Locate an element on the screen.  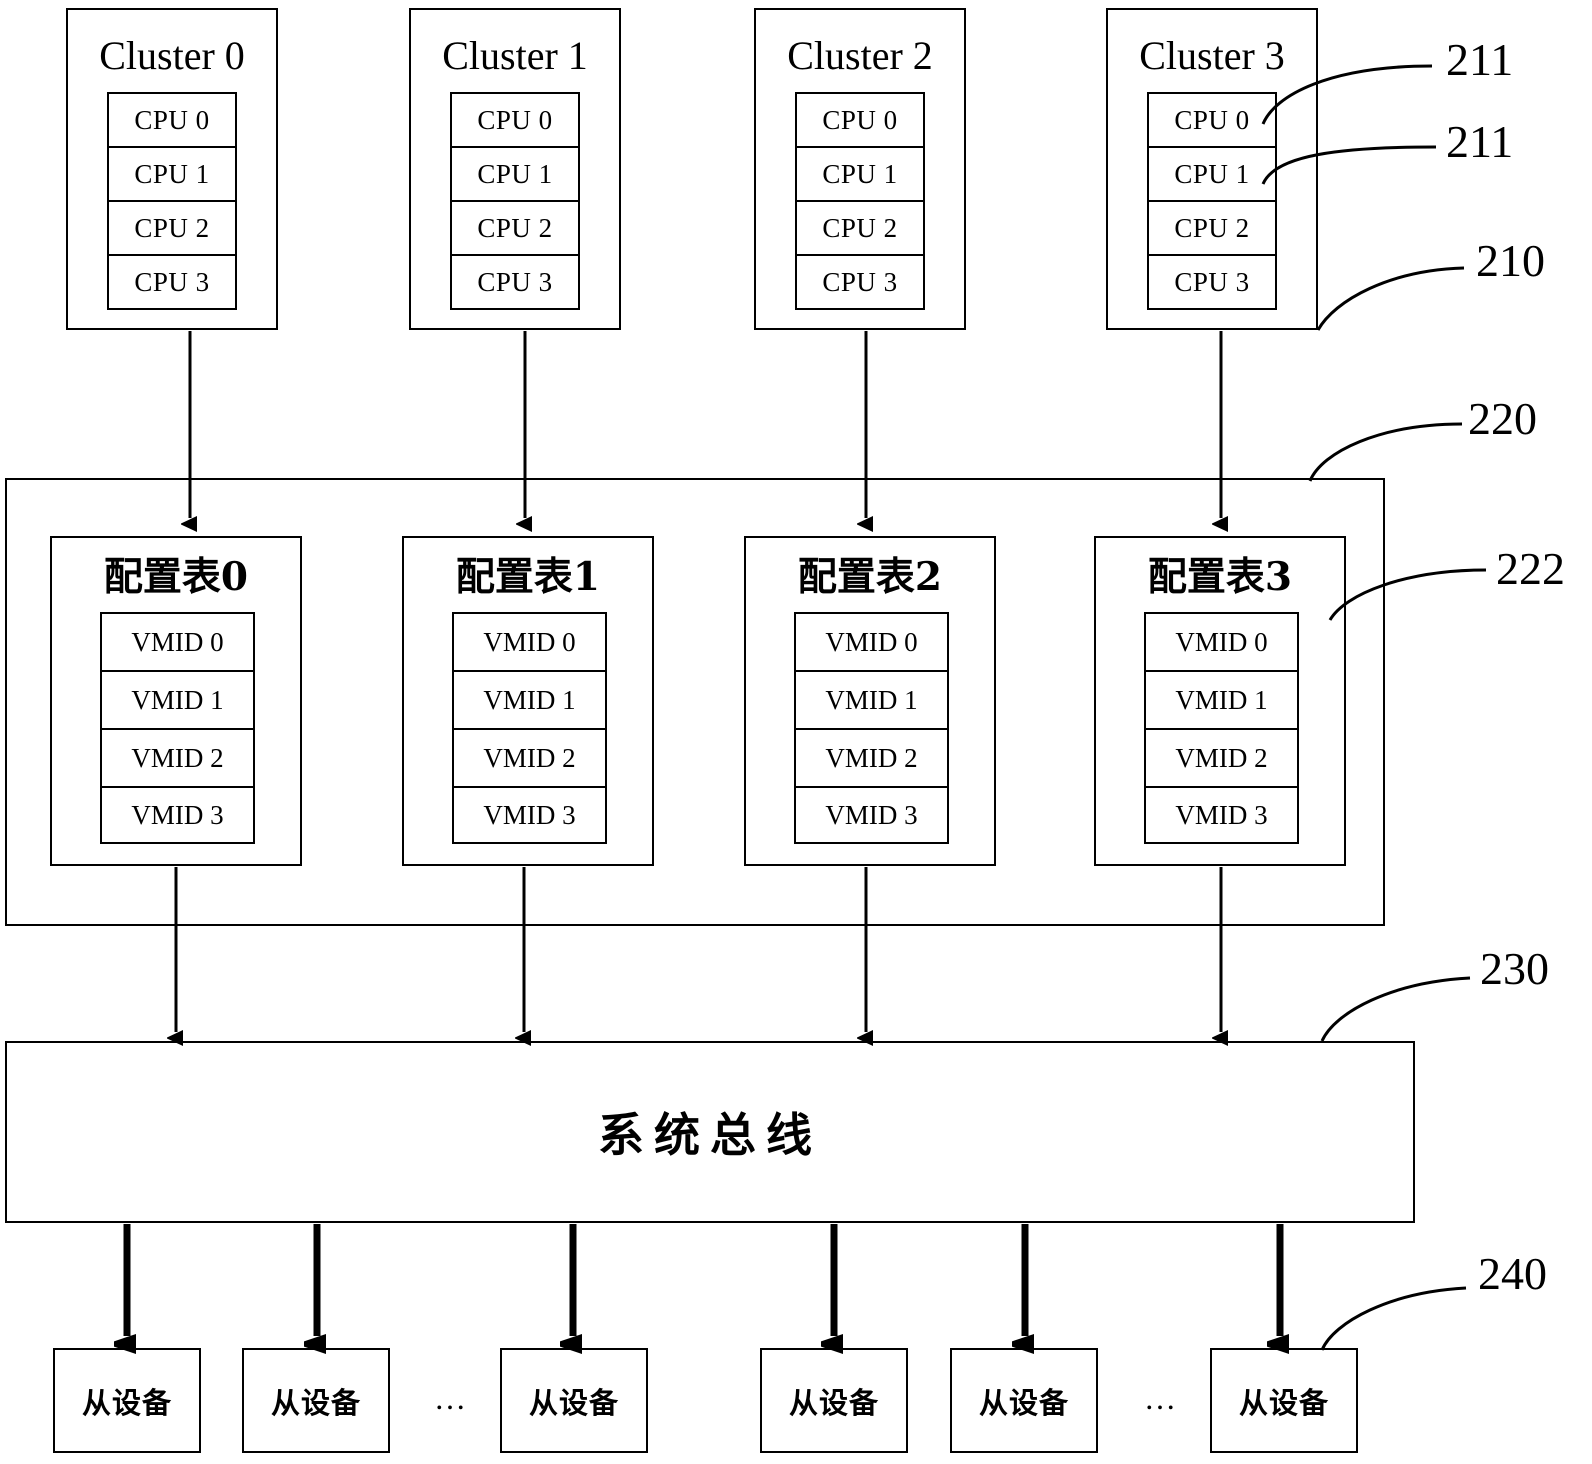
reference-numeral-211-b: 211 is located at coordinates (1480, 141).